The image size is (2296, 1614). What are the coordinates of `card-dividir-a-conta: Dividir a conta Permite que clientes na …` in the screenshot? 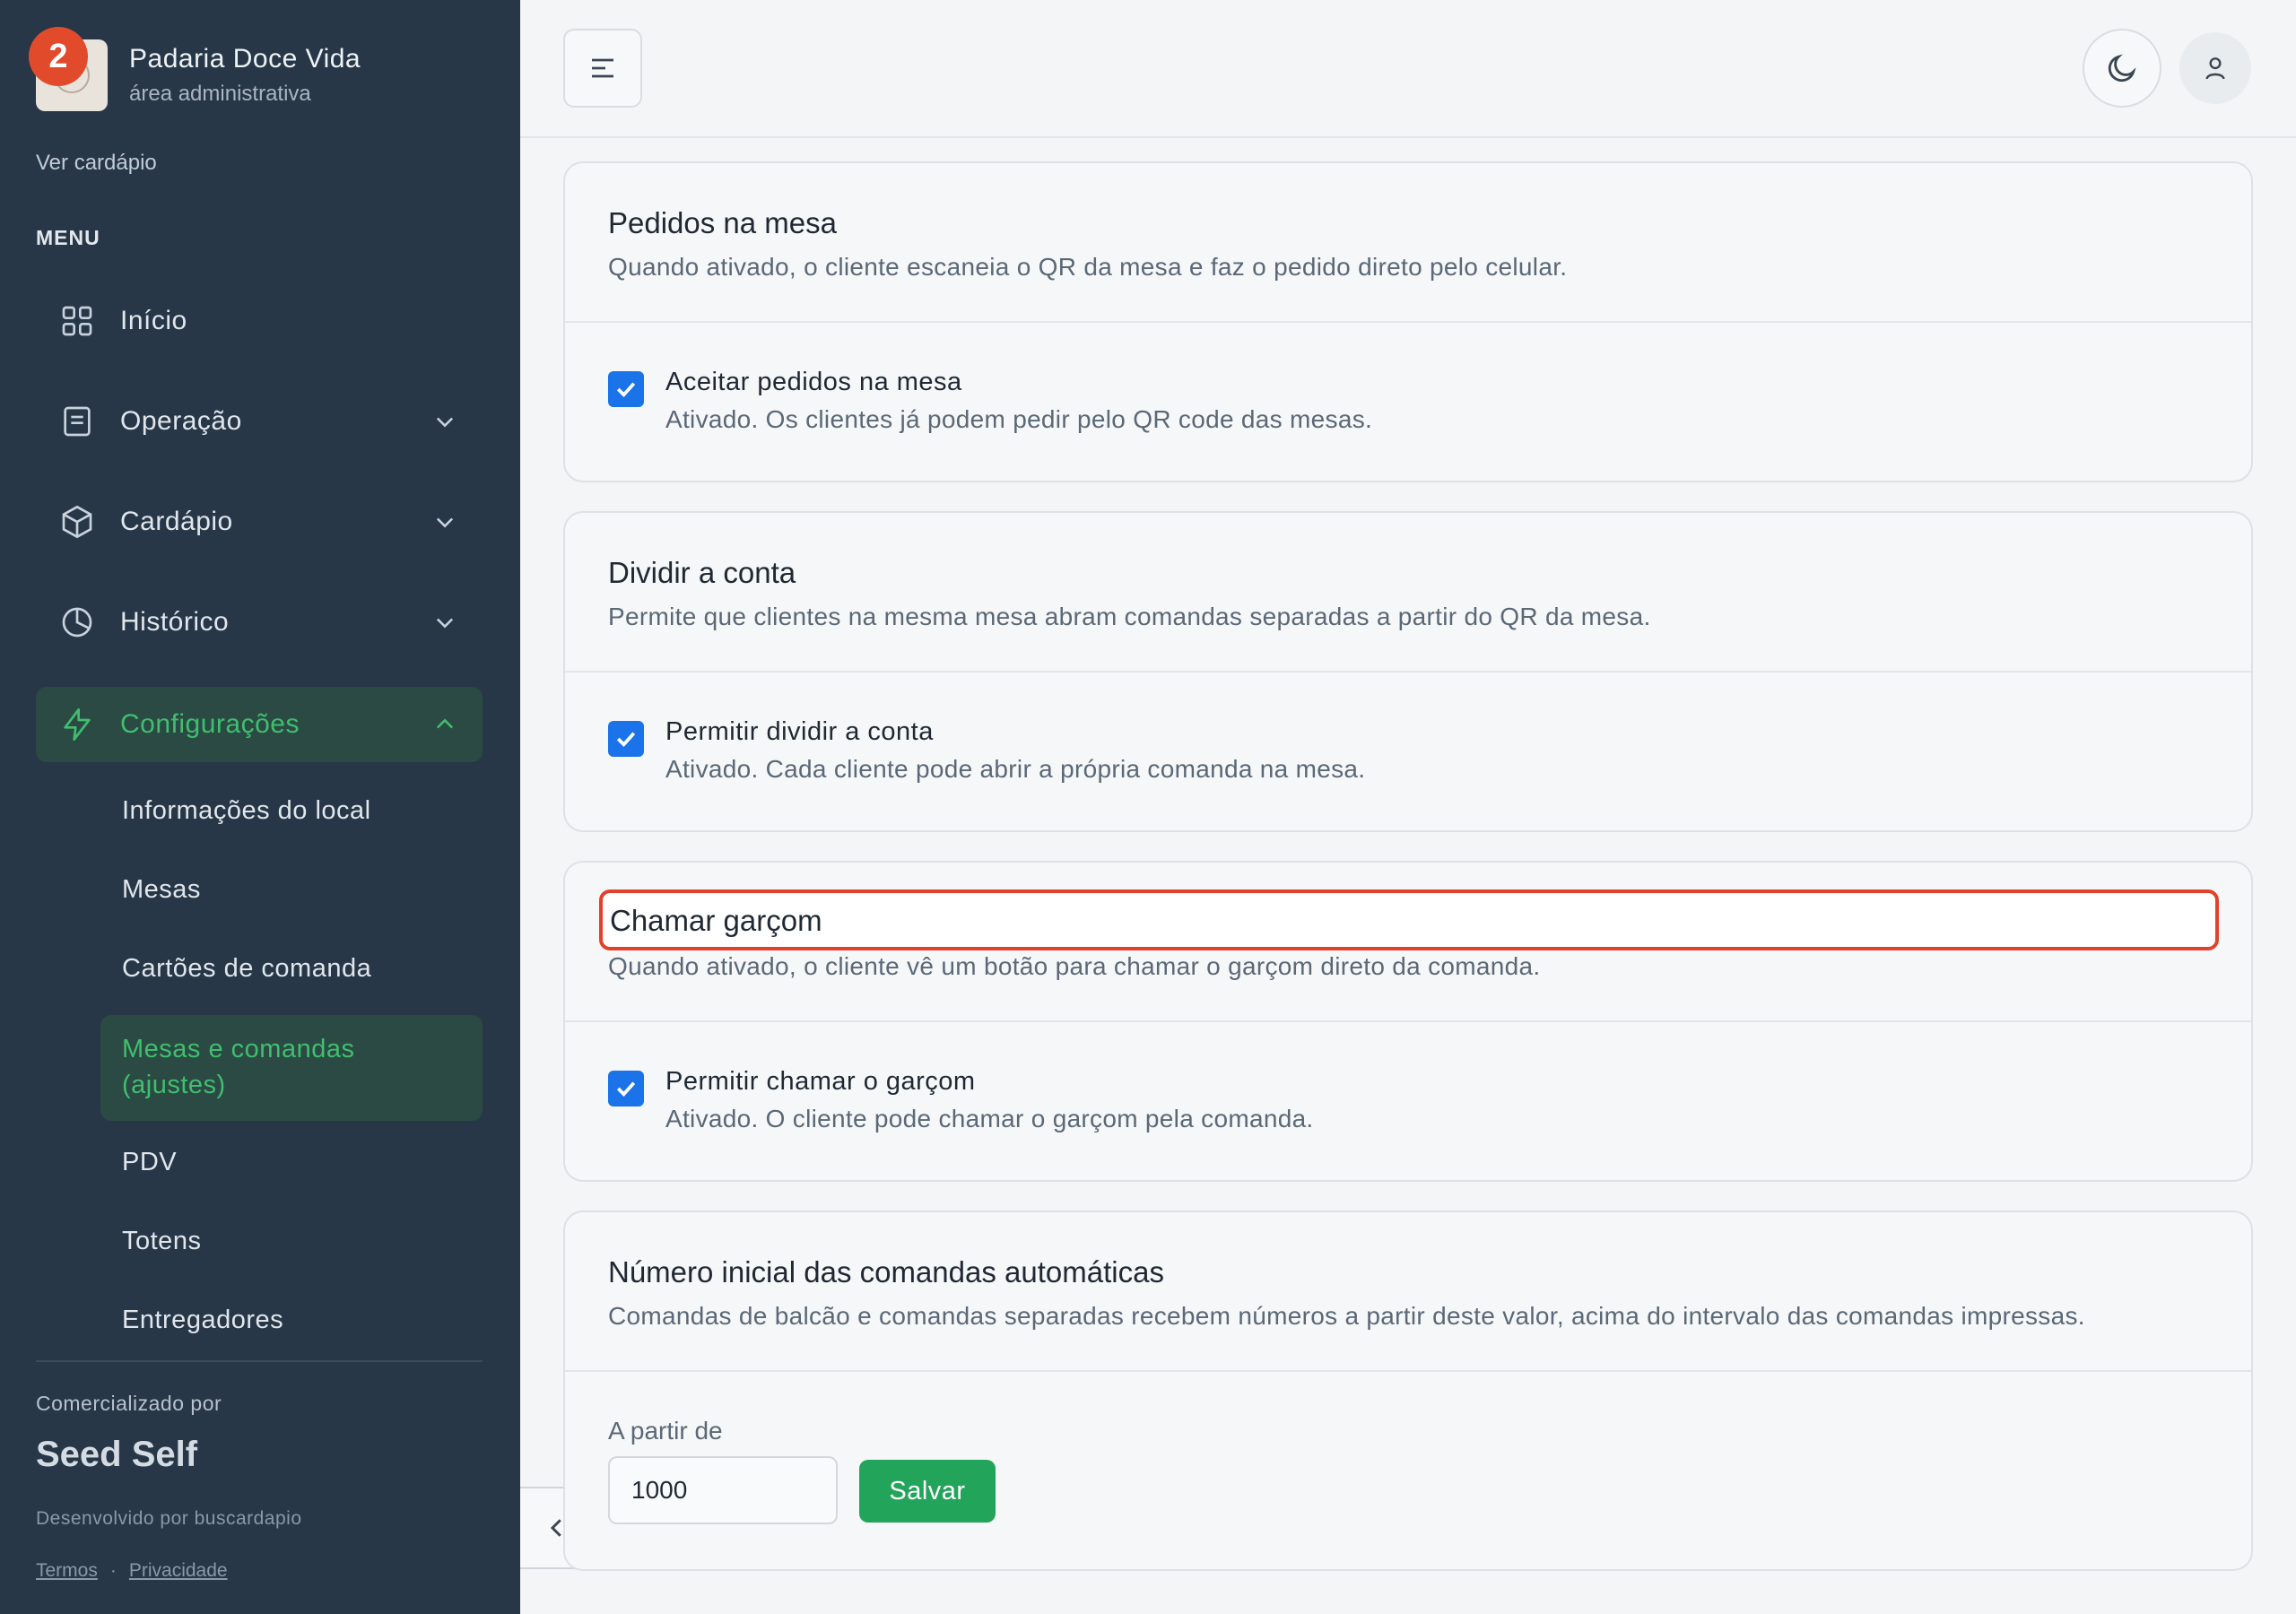 It's located at (1408, 671).